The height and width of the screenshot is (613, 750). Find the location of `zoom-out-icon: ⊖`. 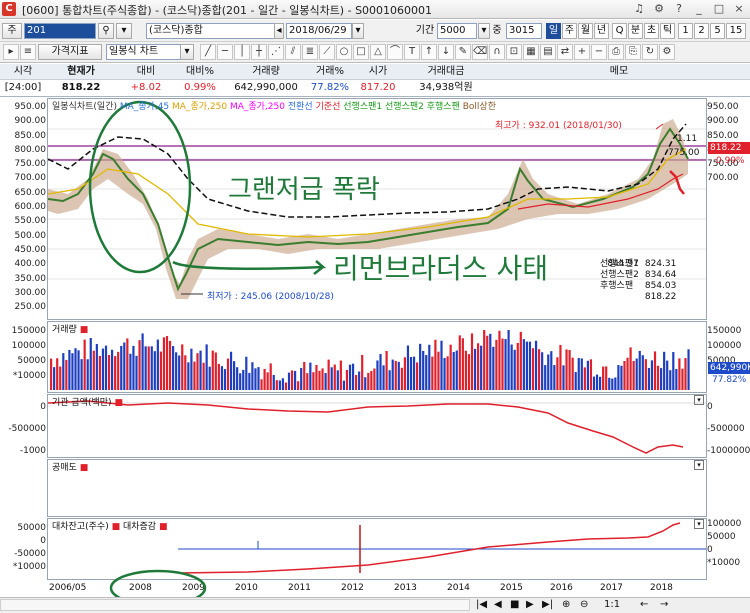

zoom-out-icon: ⊖ is located at coordinates (584, 604).